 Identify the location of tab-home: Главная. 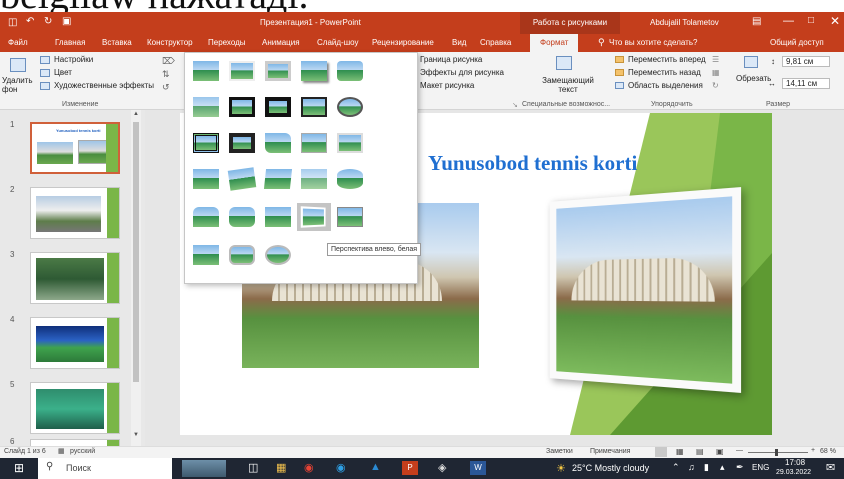
(70, 43).